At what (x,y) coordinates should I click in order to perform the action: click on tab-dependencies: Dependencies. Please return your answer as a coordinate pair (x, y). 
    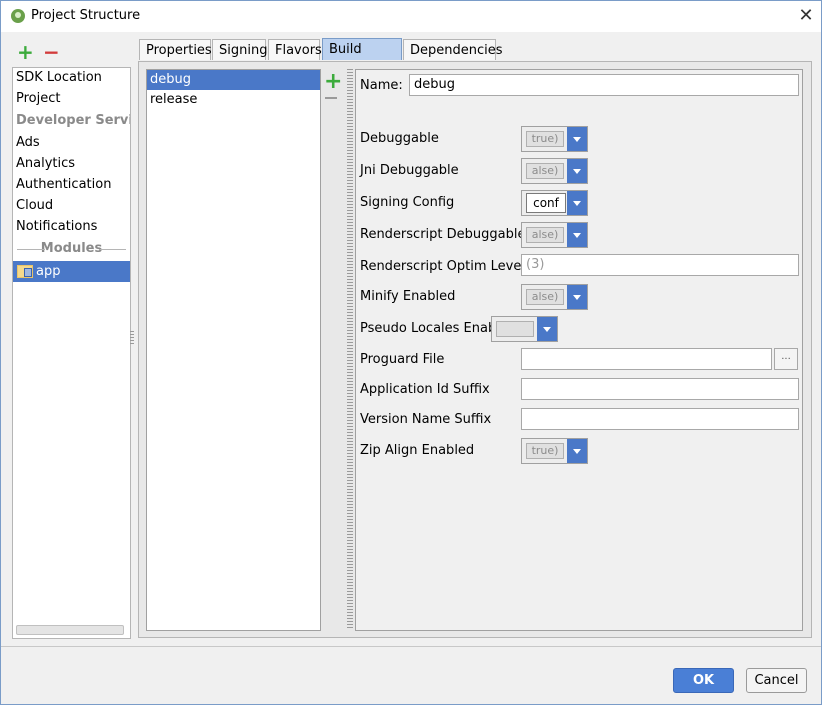
    Looking at the image, I should click on (453, 49).